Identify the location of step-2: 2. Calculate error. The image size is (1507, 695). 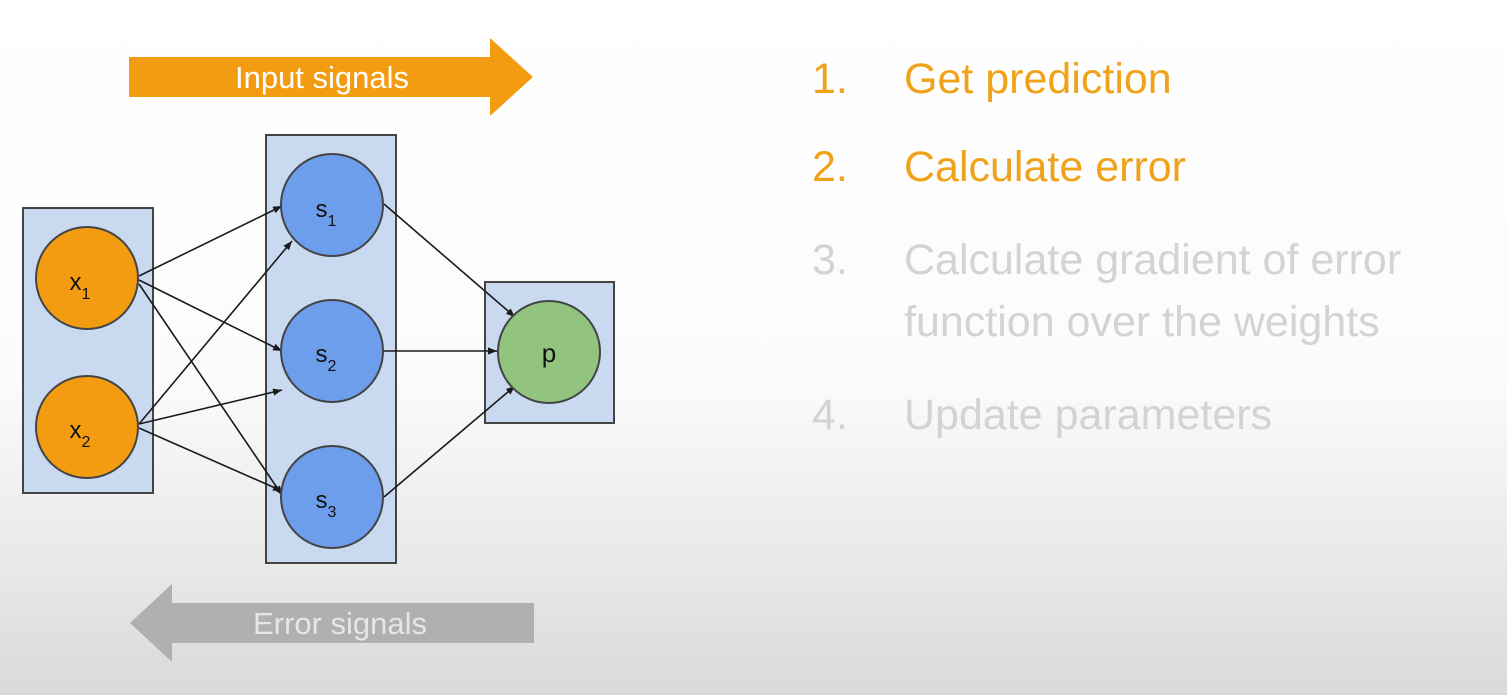
(999, 167).